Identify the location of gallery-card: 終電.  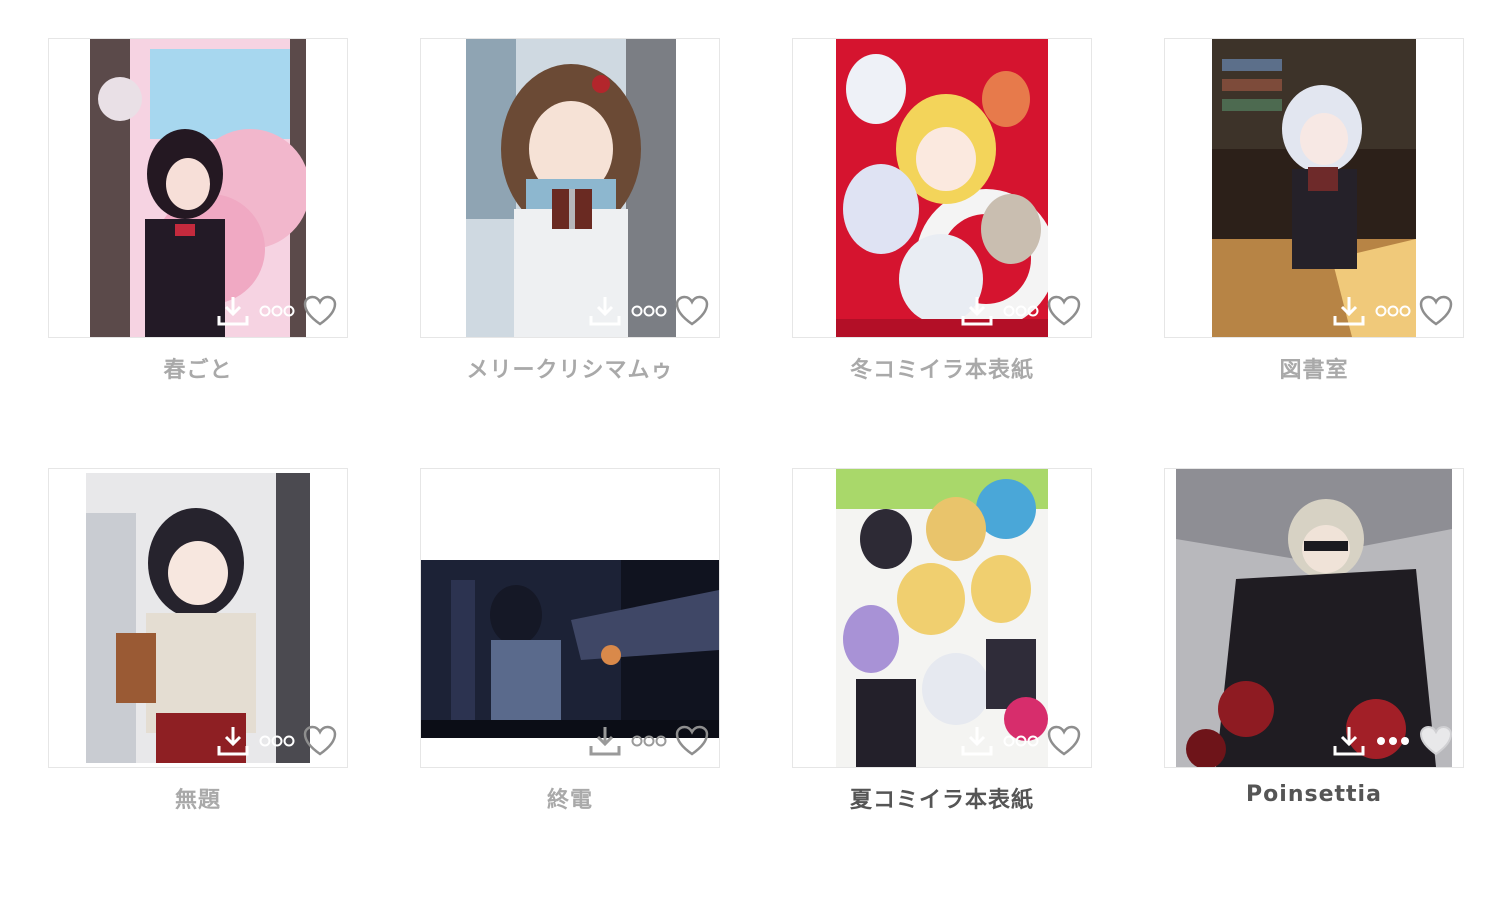
(570, 683).